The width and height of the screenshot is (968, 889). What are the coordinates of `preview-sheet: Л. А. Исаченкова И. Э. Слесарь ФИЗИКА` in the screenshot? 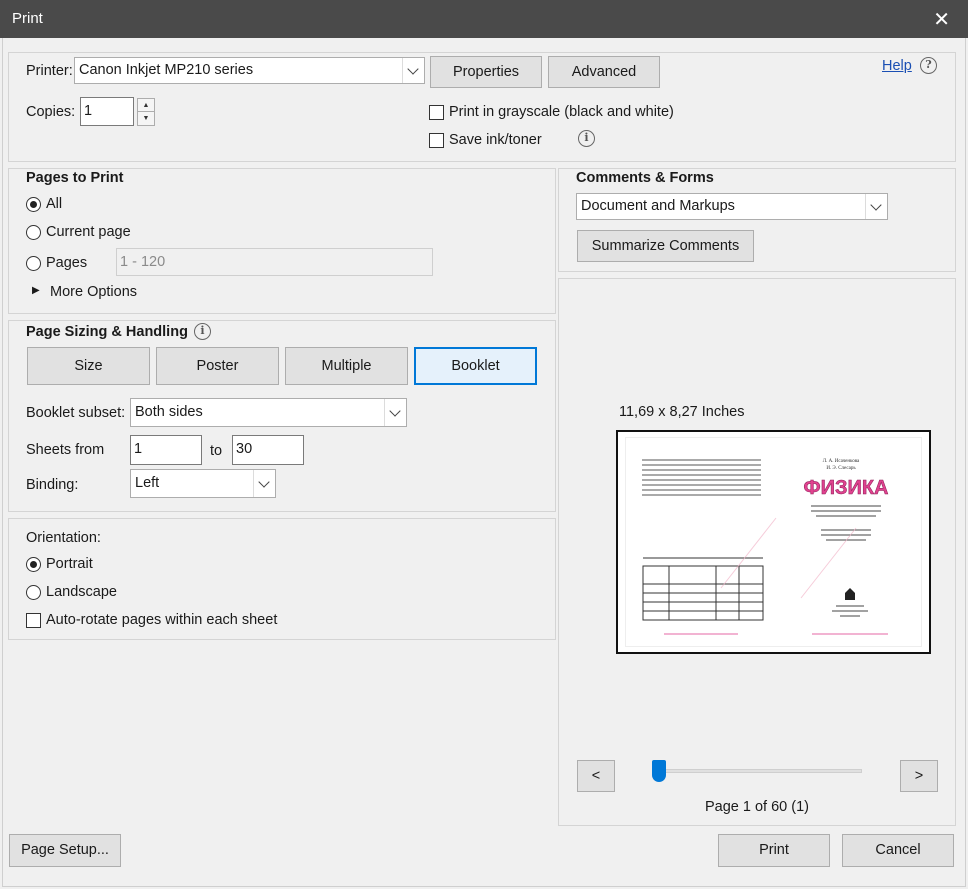 It's located at (773, 542).